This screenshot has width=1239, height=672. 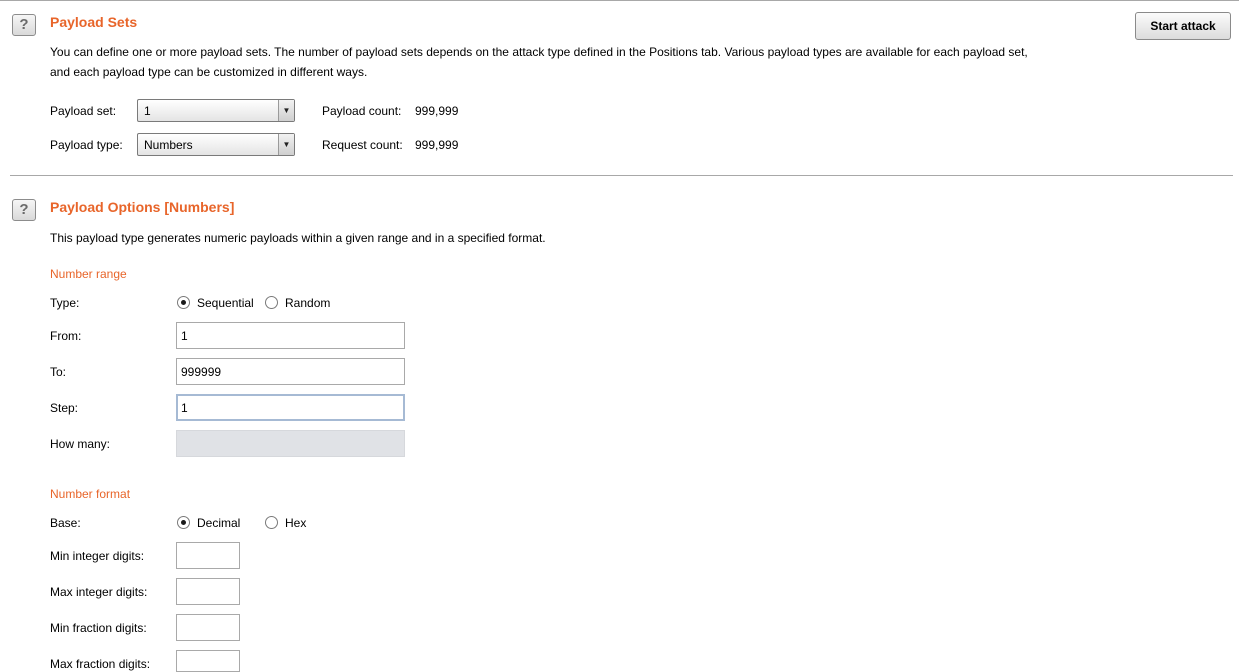 I want to click on min-integer-digits-field, so click(x=208, y=555).